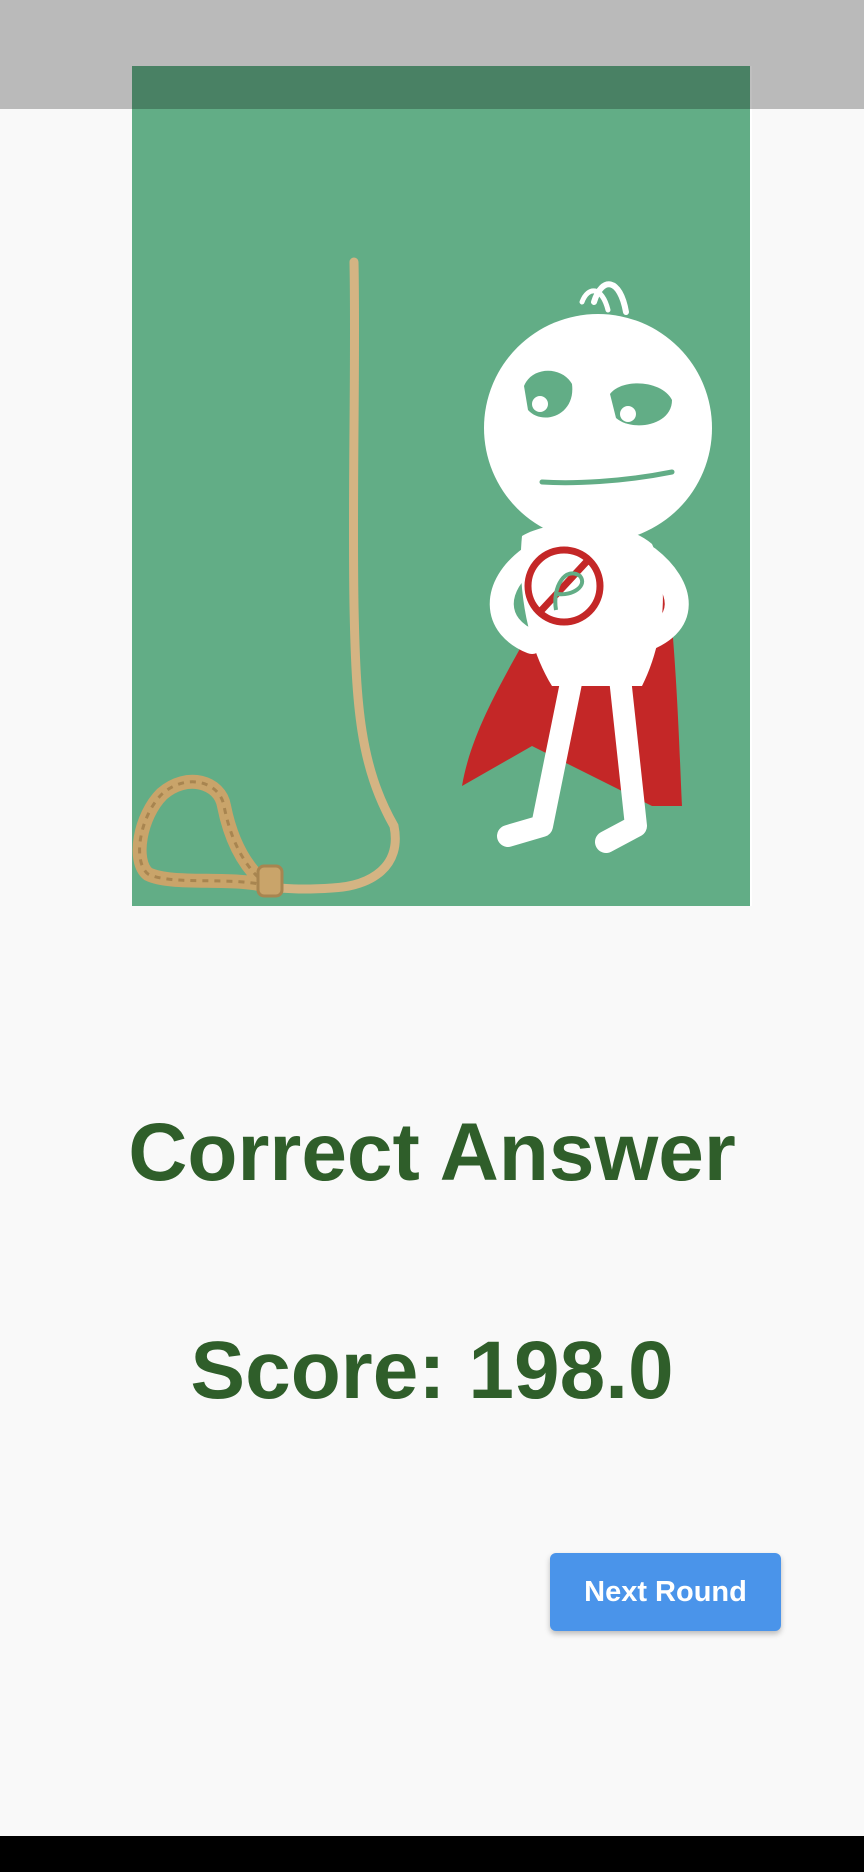 This screenshot has height=1872, width=864. I want to click on status-bar-overlay, so click(432, 54).